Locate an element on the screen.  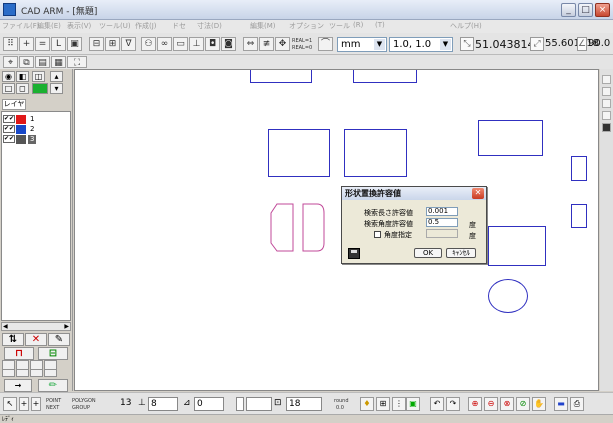
layer-row-1: ✔✔ 1 is located at coordinates (36, 119).